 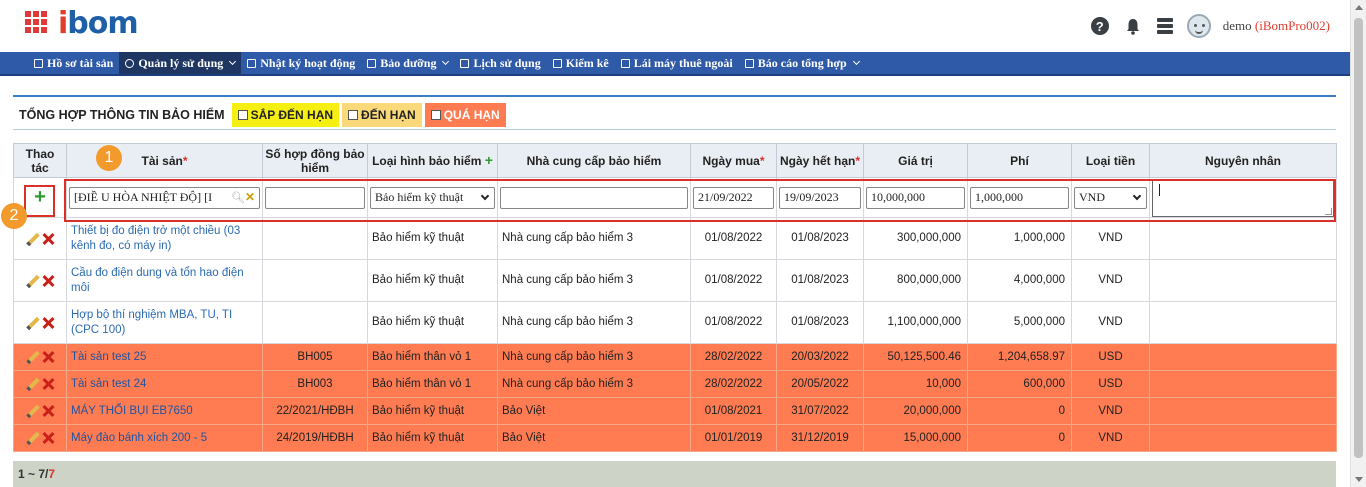 I want to click on col-value: Giá trị, so click(x=915, y=160).